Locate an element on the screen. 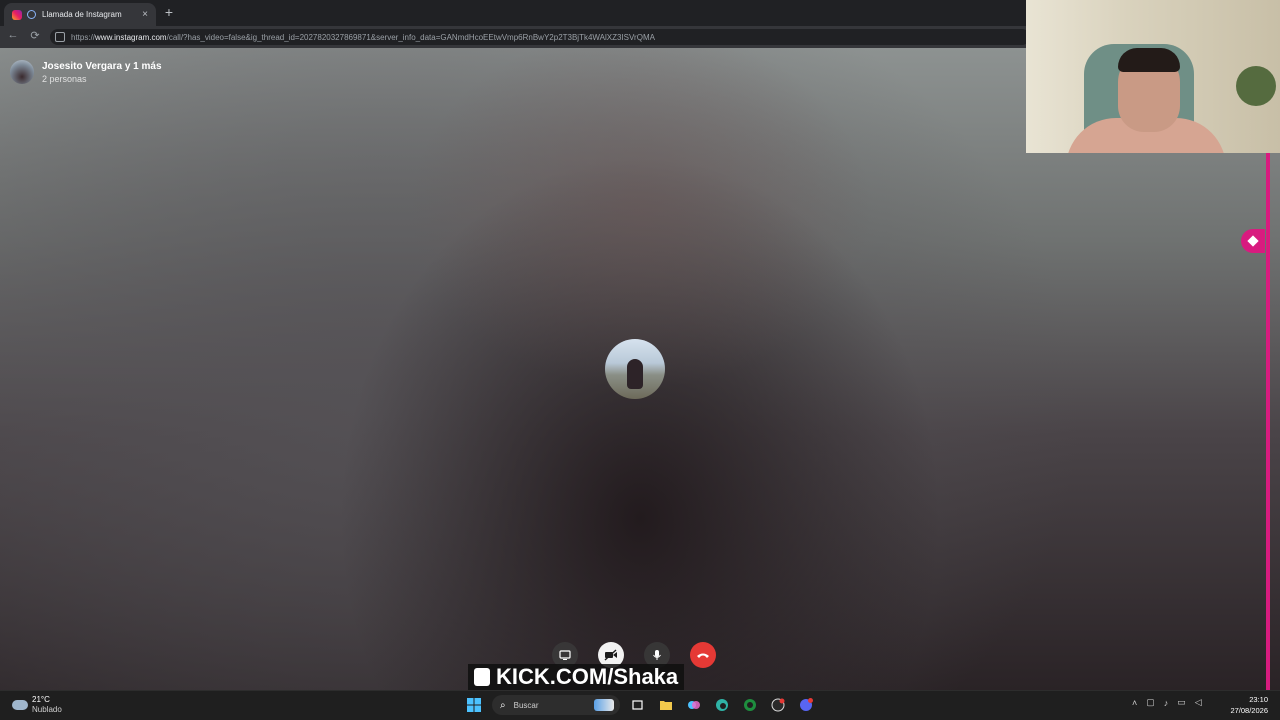 This screenshot has height=720, width=1280. windows-start-icon is located at coordinates (474, 705).